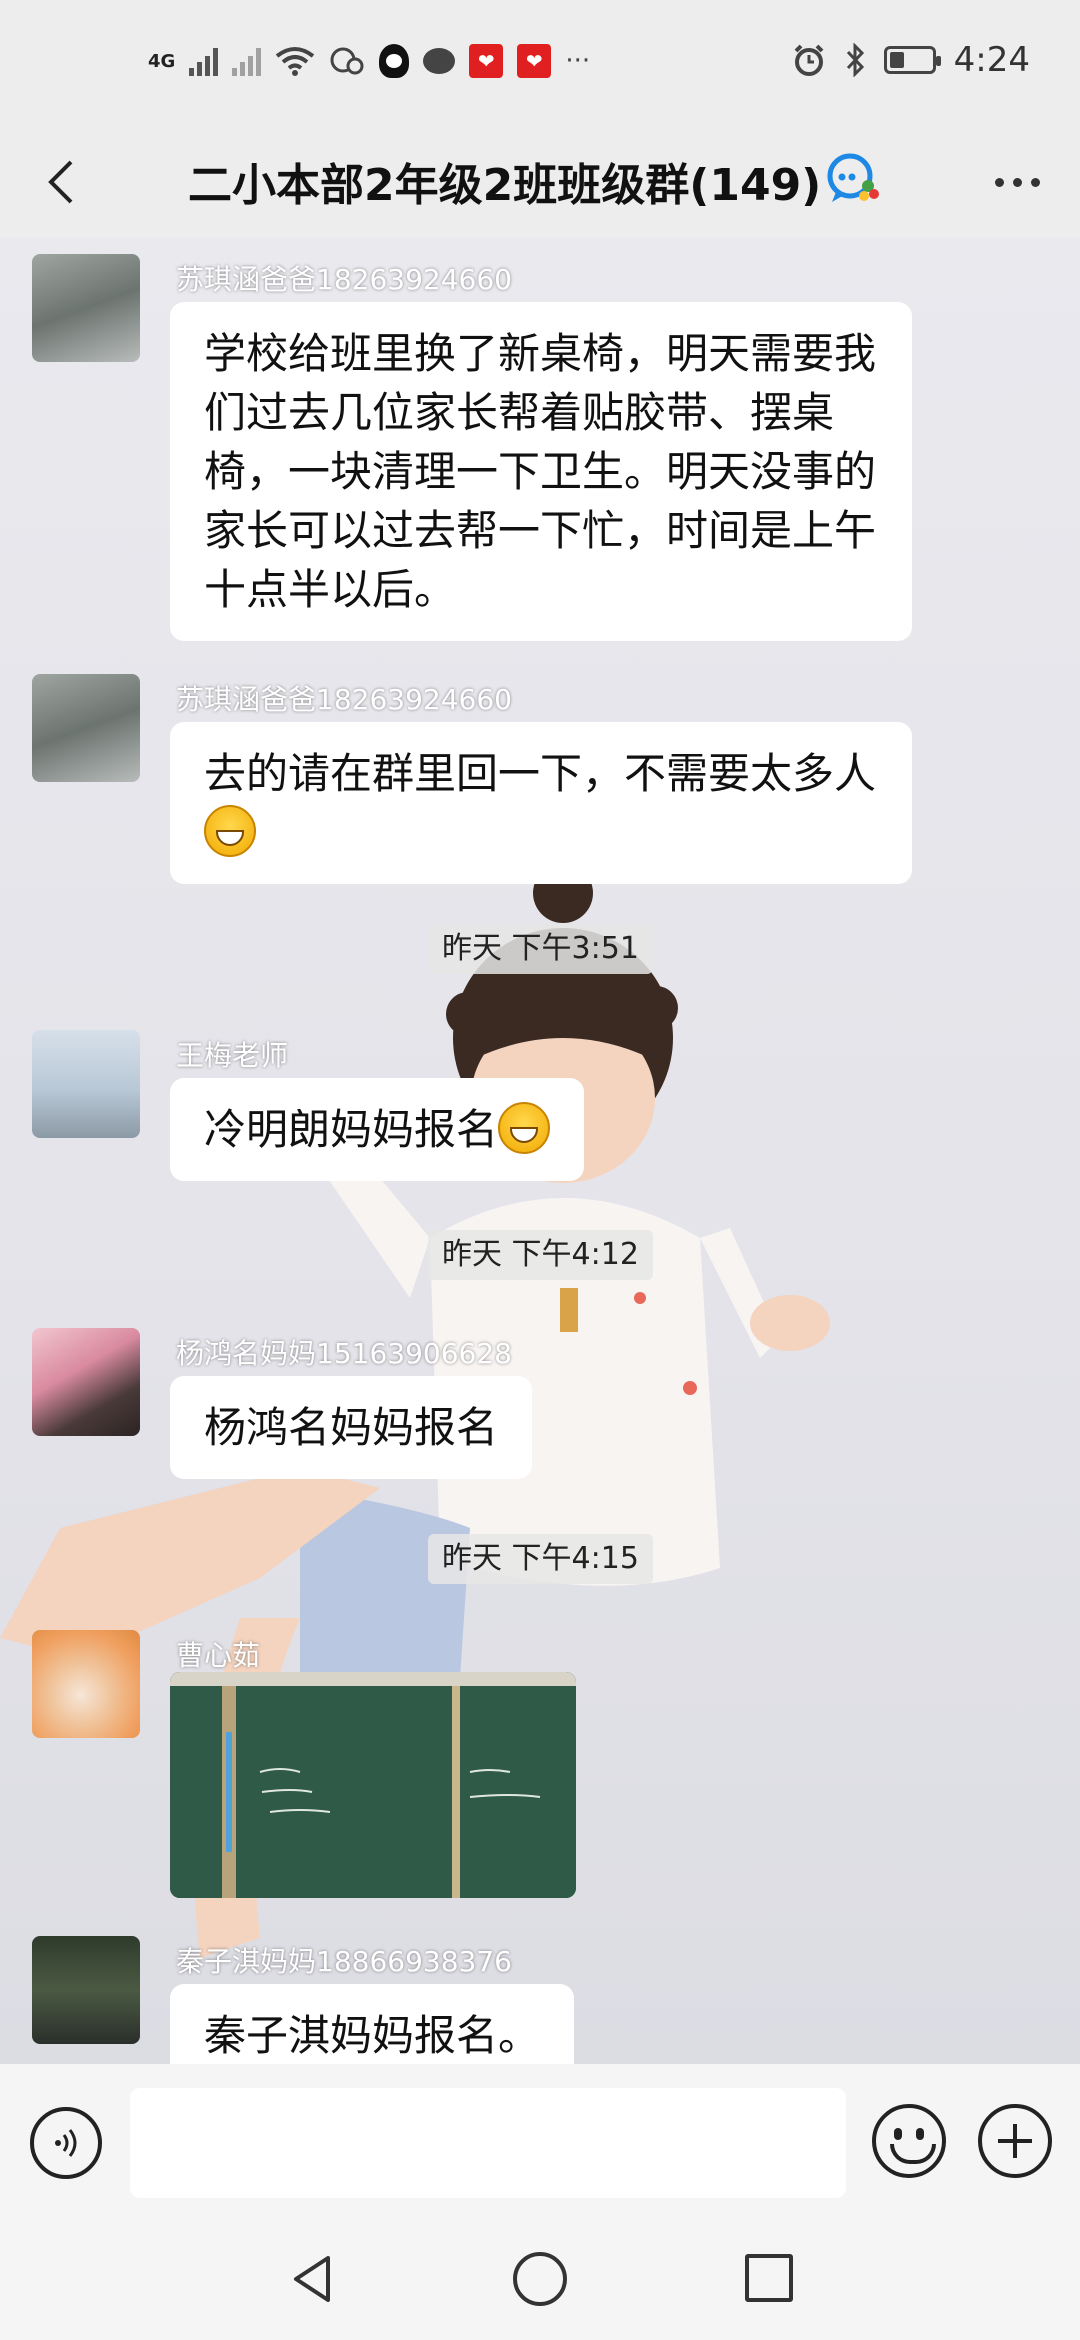 The height and width of the screenshot is (2340, 1080). Describe the element at coordinates (351, 1129) in the screenshot. I see `message-text: 冷明朗妈妈报名` at that location.